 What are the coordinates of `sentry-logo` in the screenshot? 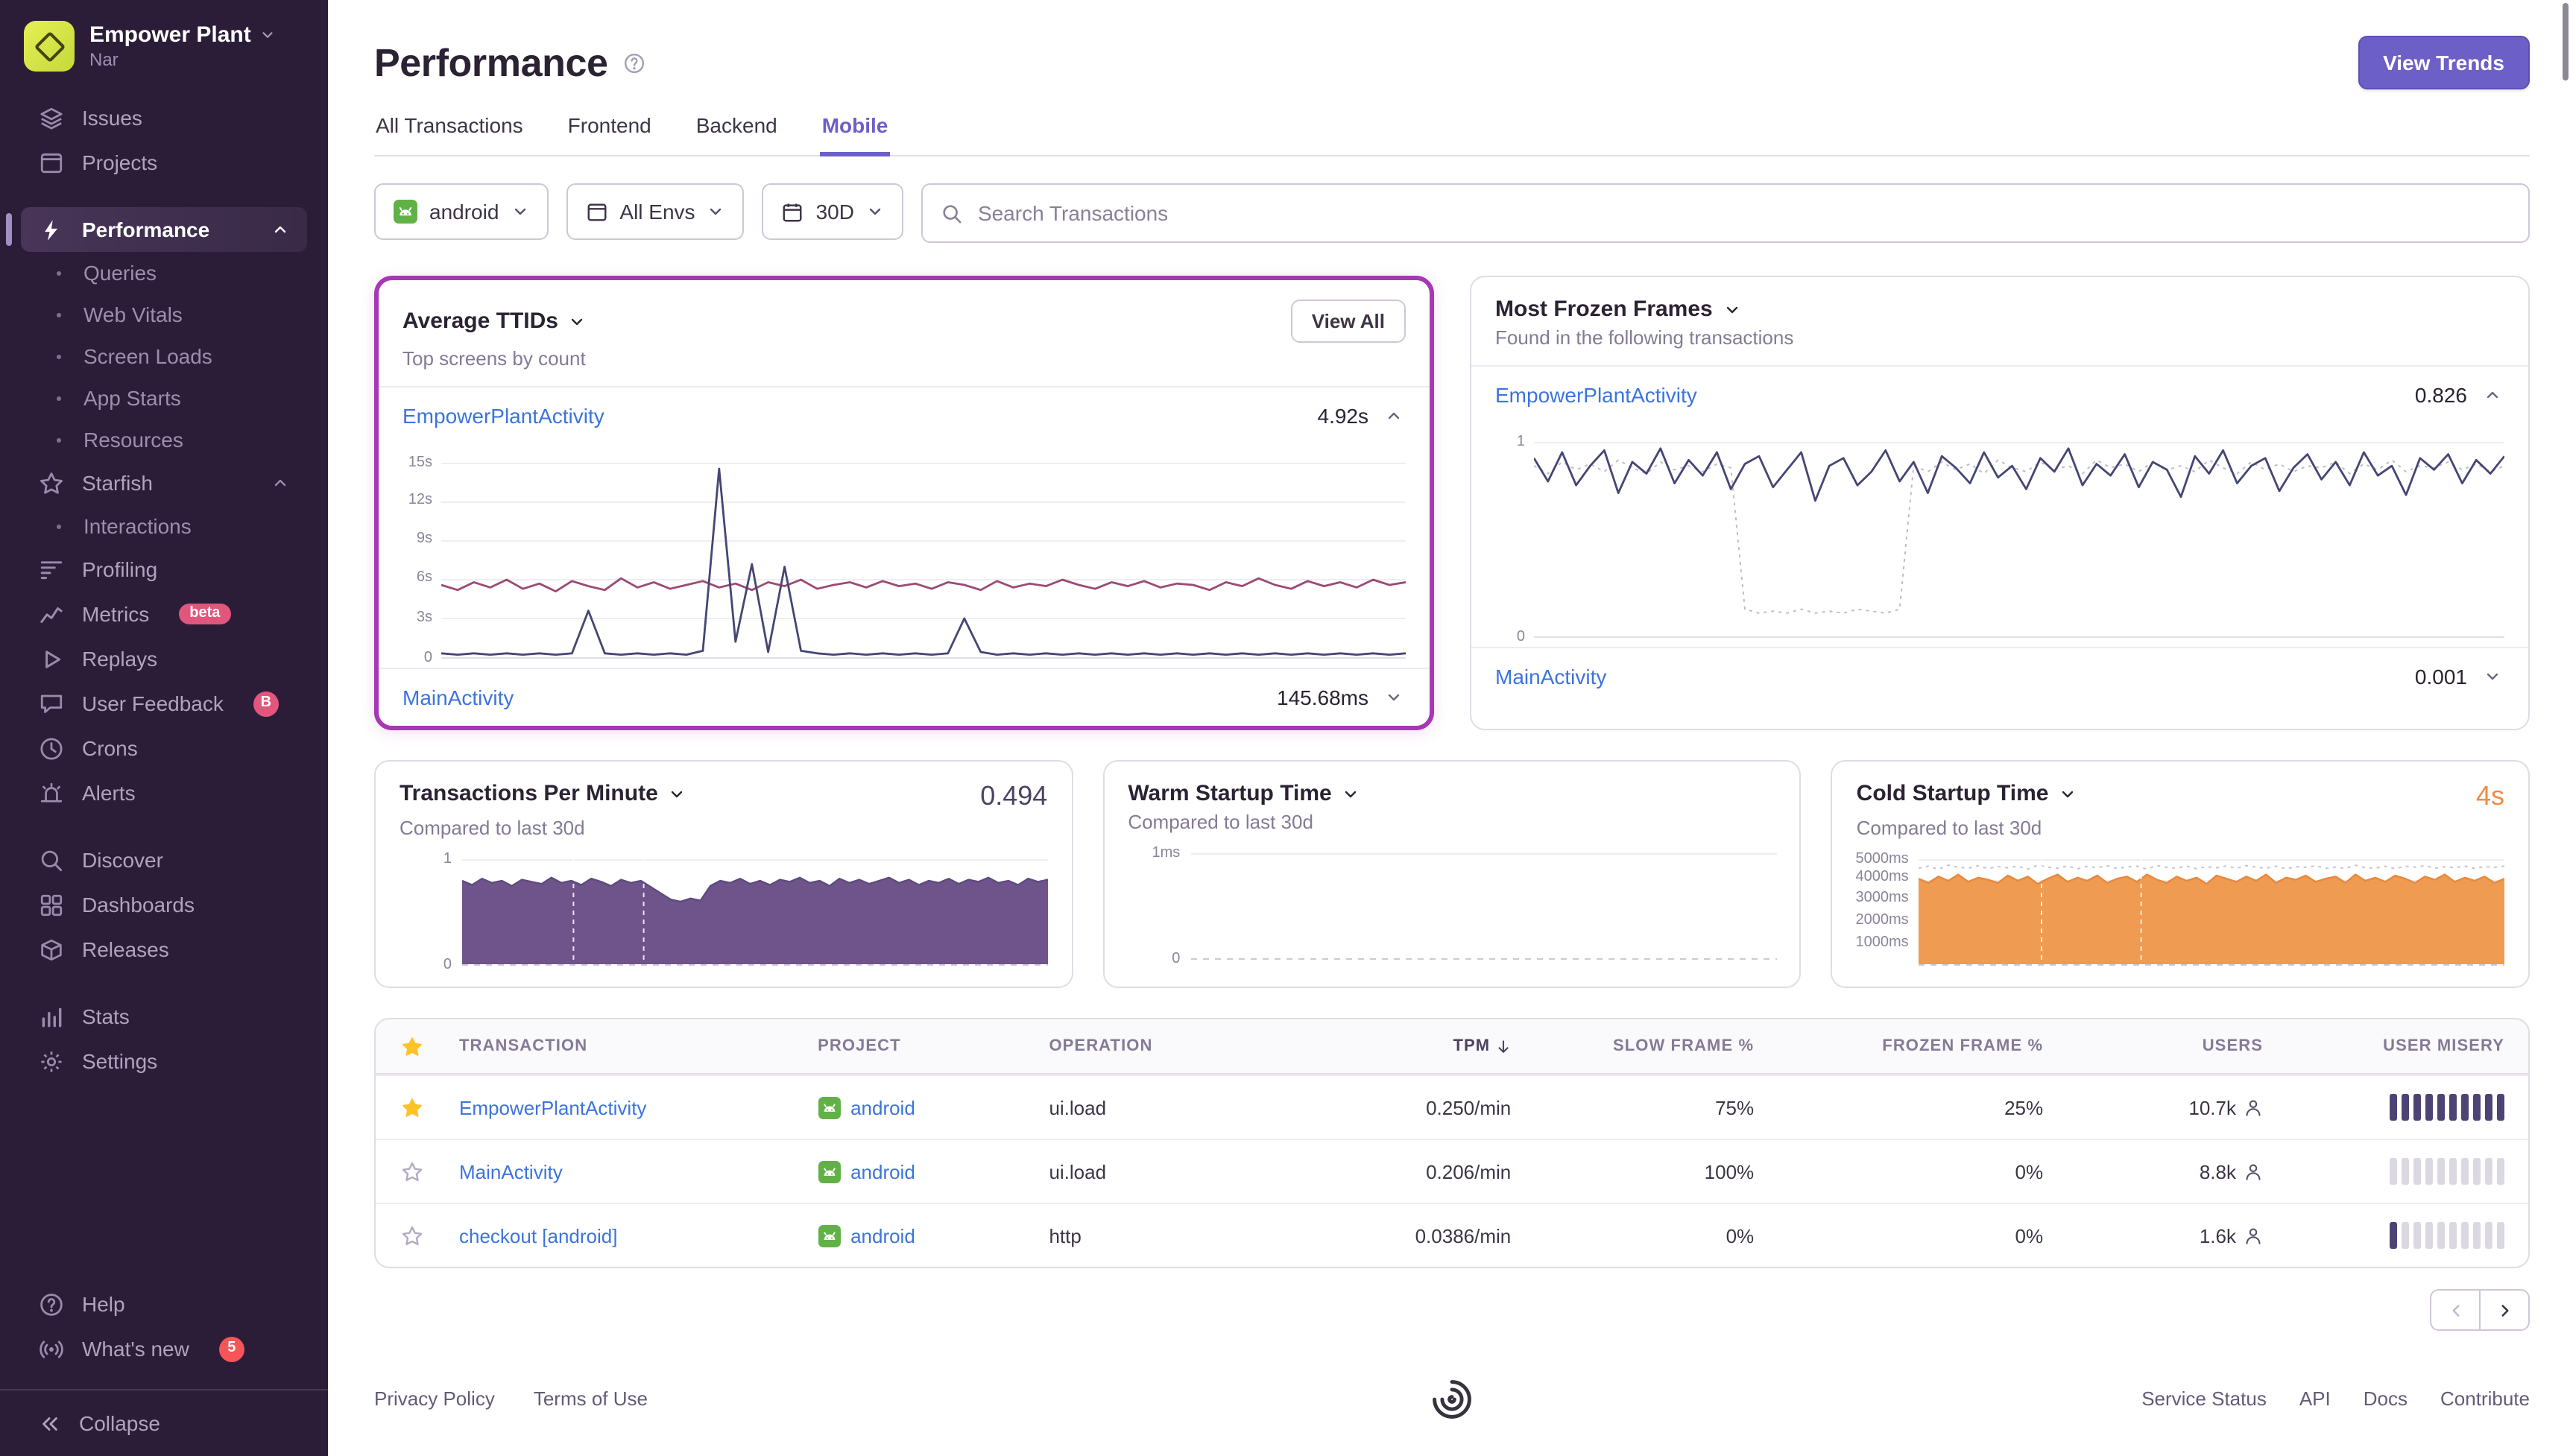 It's located at (1452, 1398).